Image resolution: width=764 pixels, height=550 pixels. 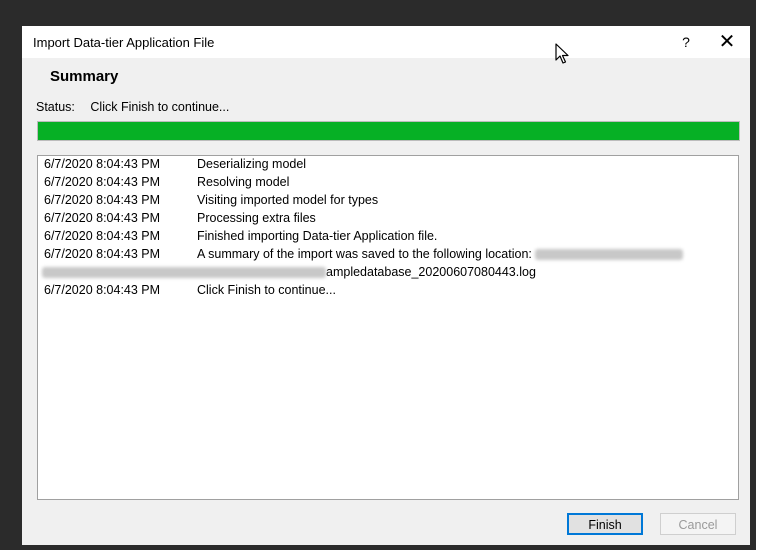 What do you see at coordinates (562, 53) in the screenshot?
I see `mouse-pointer-icon` at bounding box center [562, 53].